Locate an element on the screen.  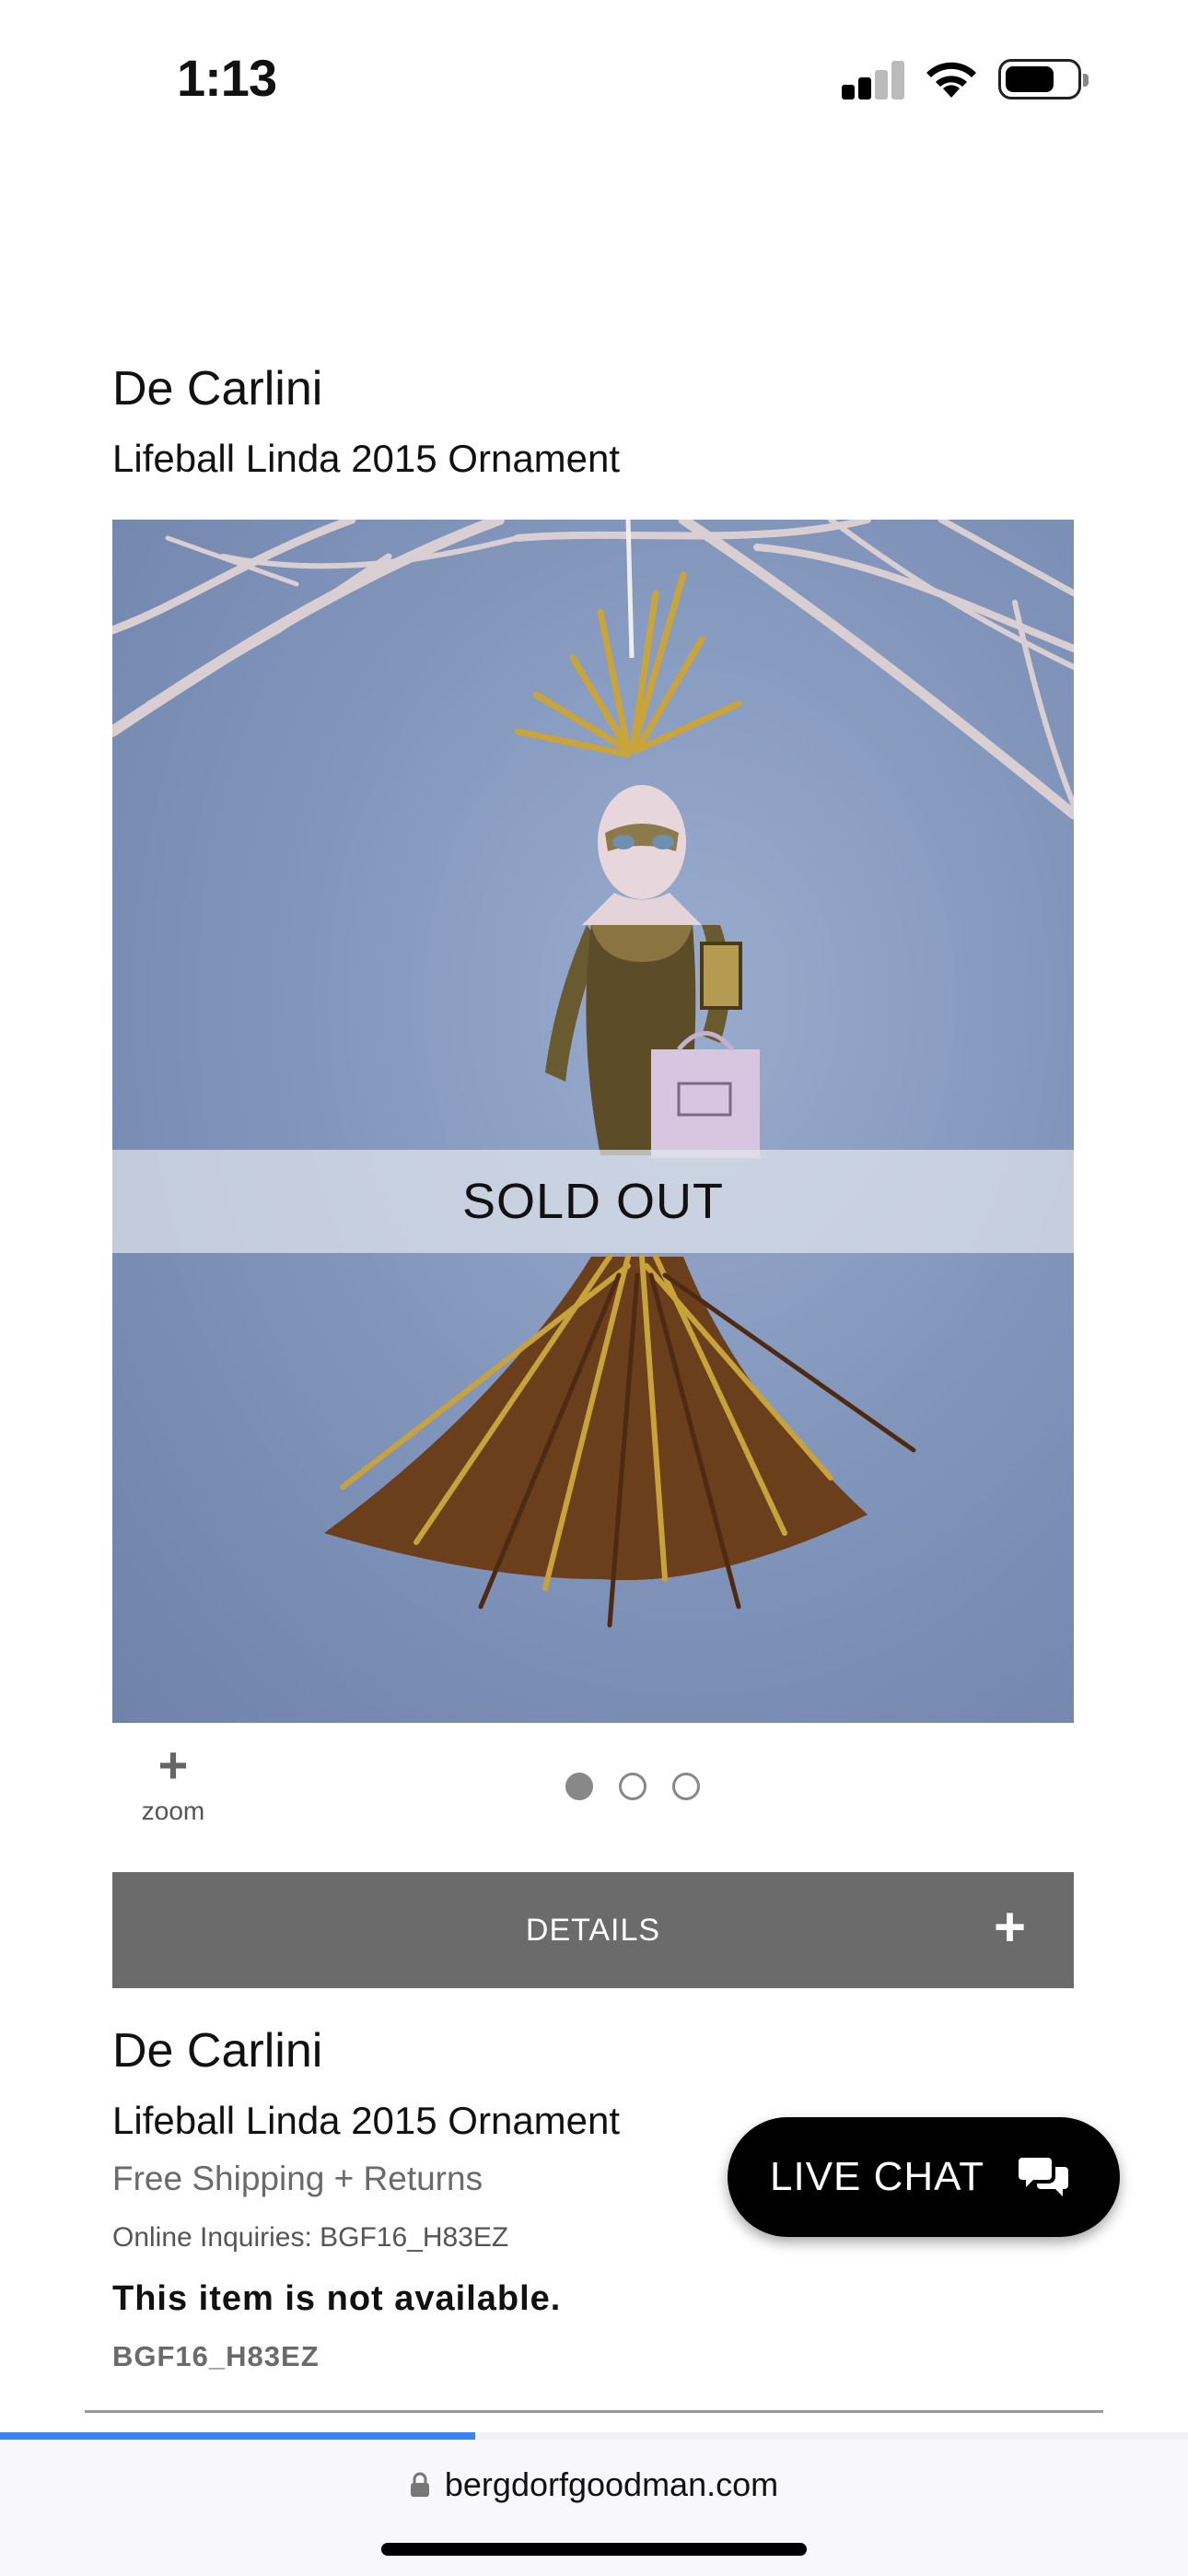
details-label: DETAILS is located at coordinates (593, 1930).